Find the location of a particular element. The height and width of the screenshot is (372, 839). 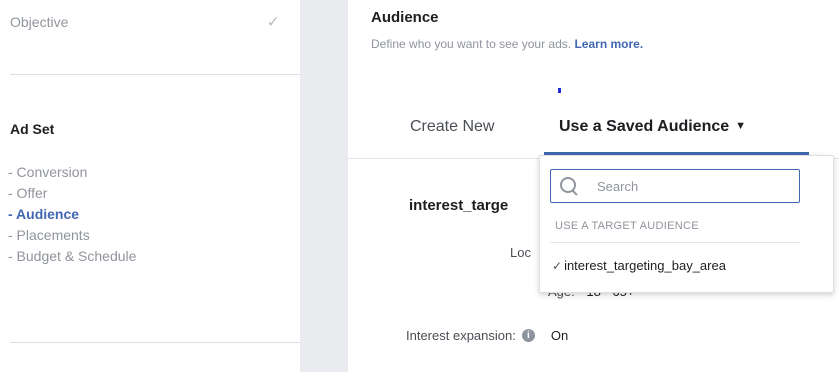

search-input is located at coordinates (687, 186).